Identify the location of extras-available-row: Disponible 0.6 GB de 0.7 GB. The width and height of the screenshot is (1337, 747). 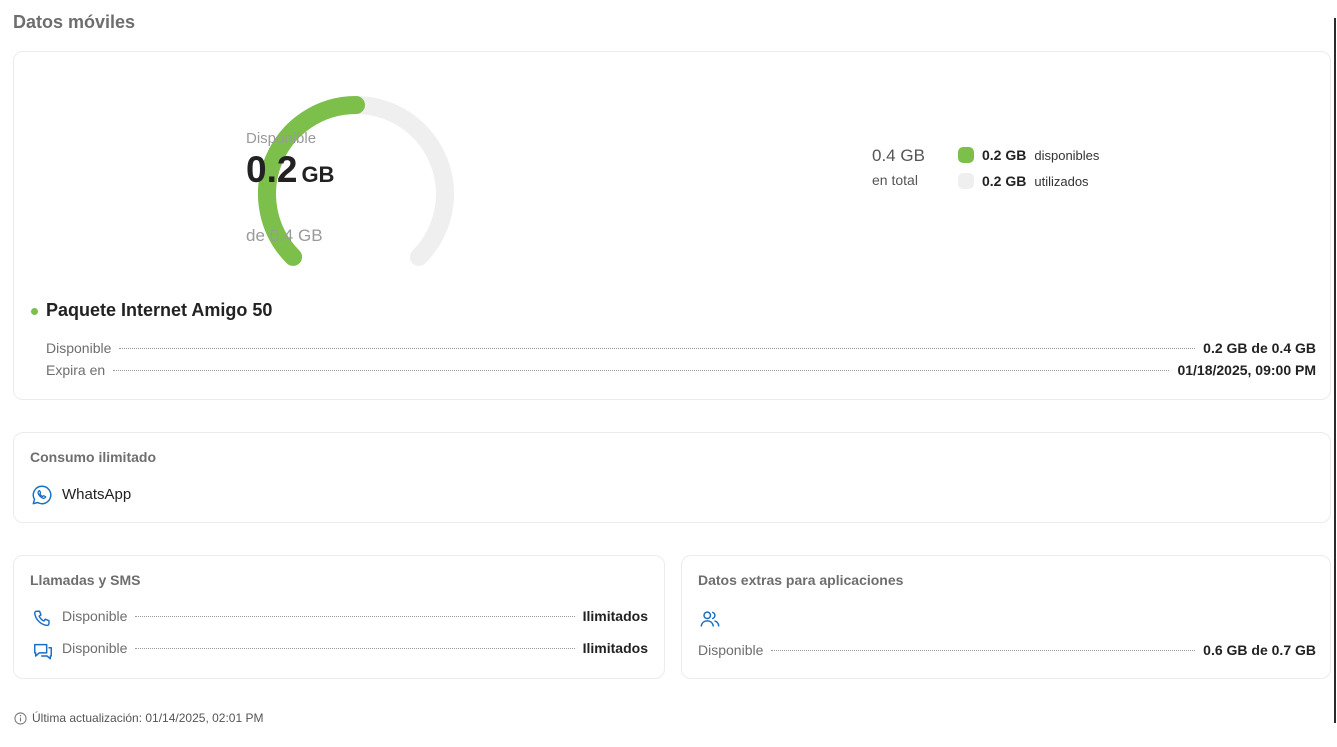
(1007, 650).